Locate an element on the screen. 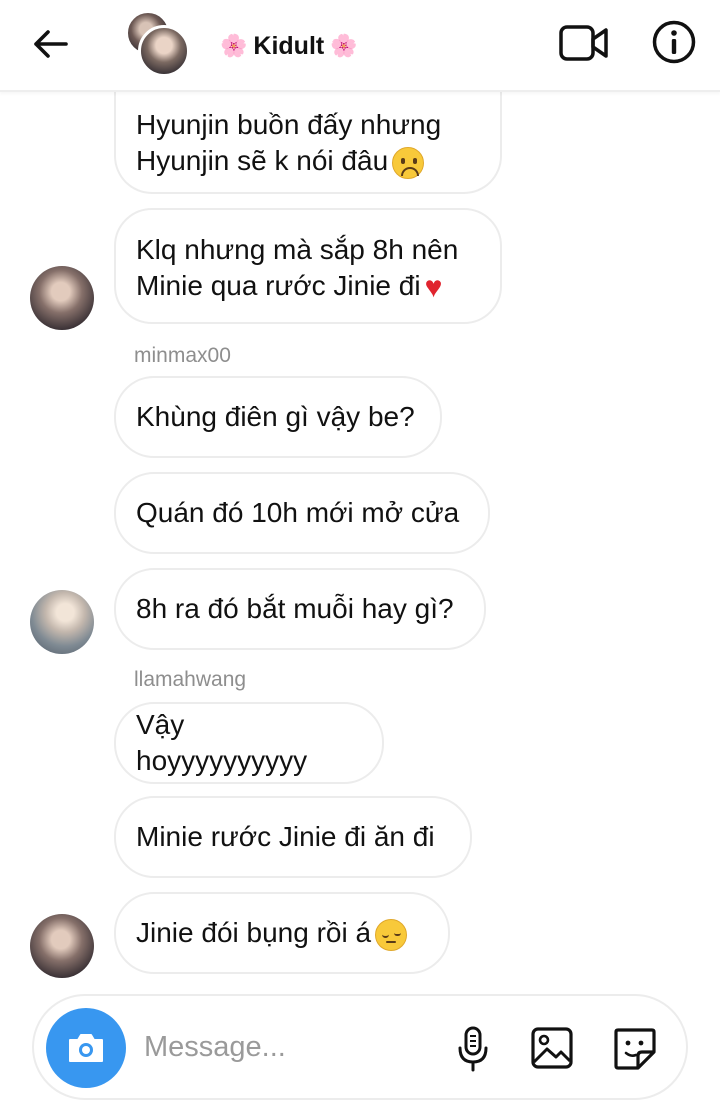  sender-name: llamahwang is located at coordinates (190, 679).